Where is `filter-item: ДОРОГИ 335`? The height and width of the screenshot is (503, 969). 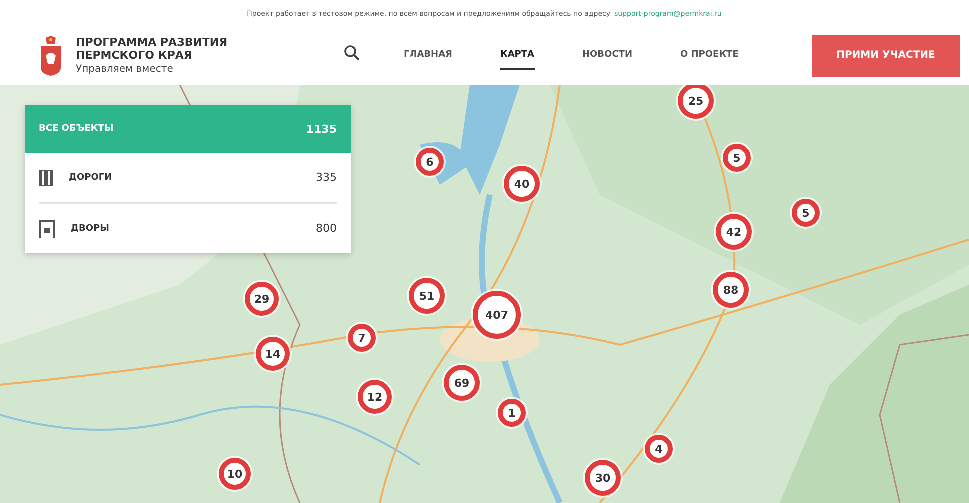 filter-item: ДОРОГИ 335 is located at coordinates (188, 177).